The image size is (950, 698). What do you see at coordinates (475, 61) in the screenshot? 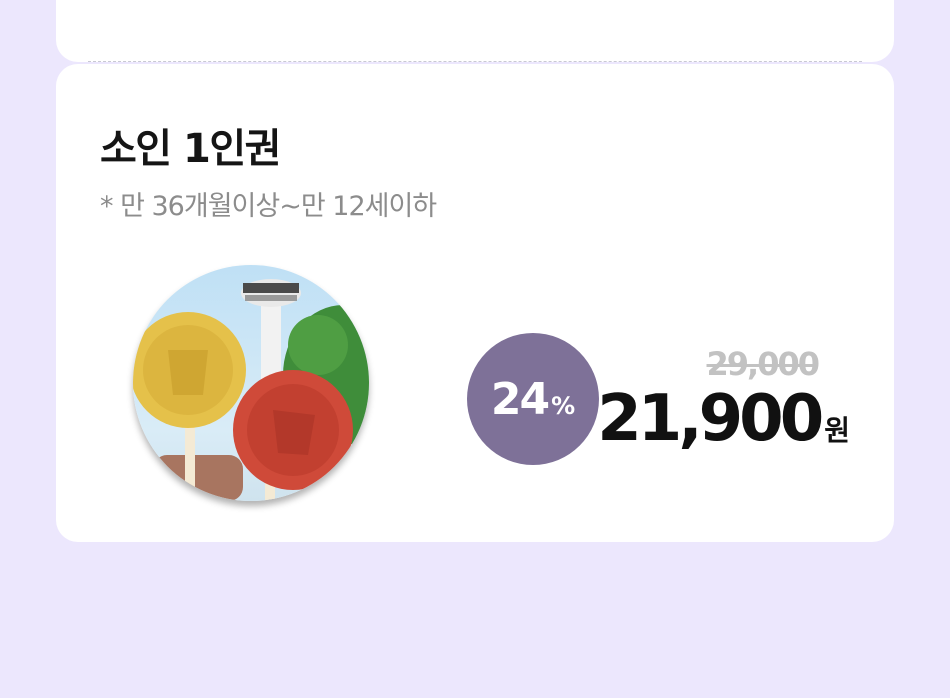
I see `dashed-divider` at bounding box center [475, 61].